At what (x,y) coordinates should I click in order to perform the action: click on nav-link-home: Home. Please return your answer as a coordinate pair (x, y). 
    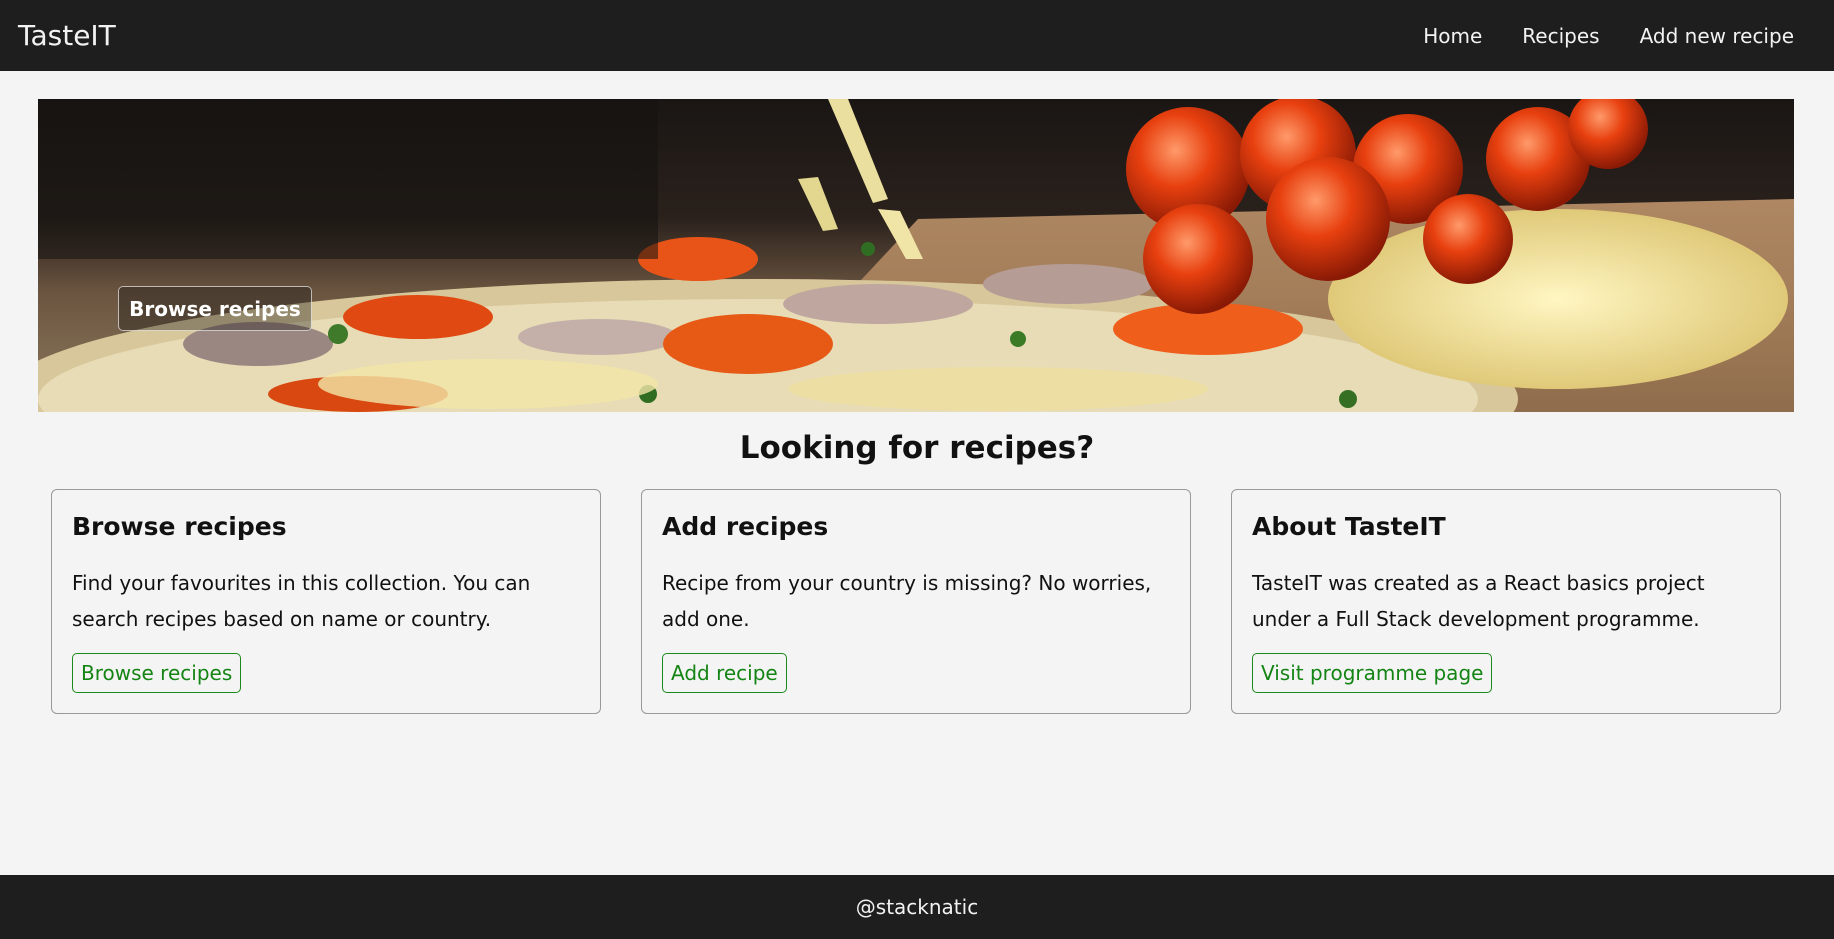
    Looking at the image, I should click on (1452, 36).